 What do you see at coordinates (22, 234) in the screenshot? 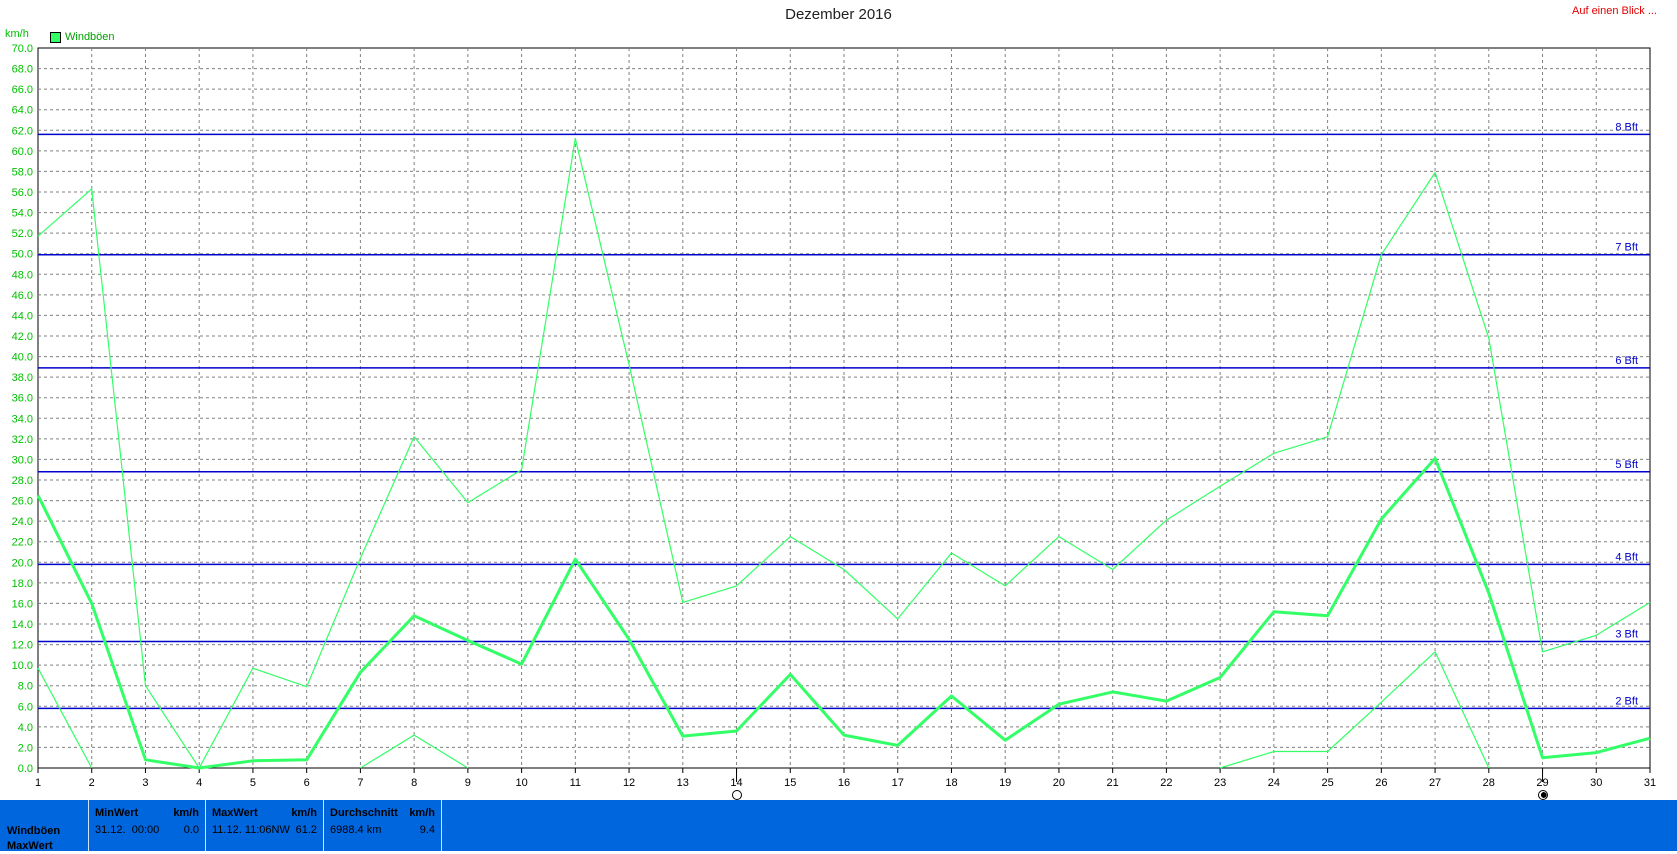
I see `y-tick-label: 52.0` at bounding box center [22, 234].